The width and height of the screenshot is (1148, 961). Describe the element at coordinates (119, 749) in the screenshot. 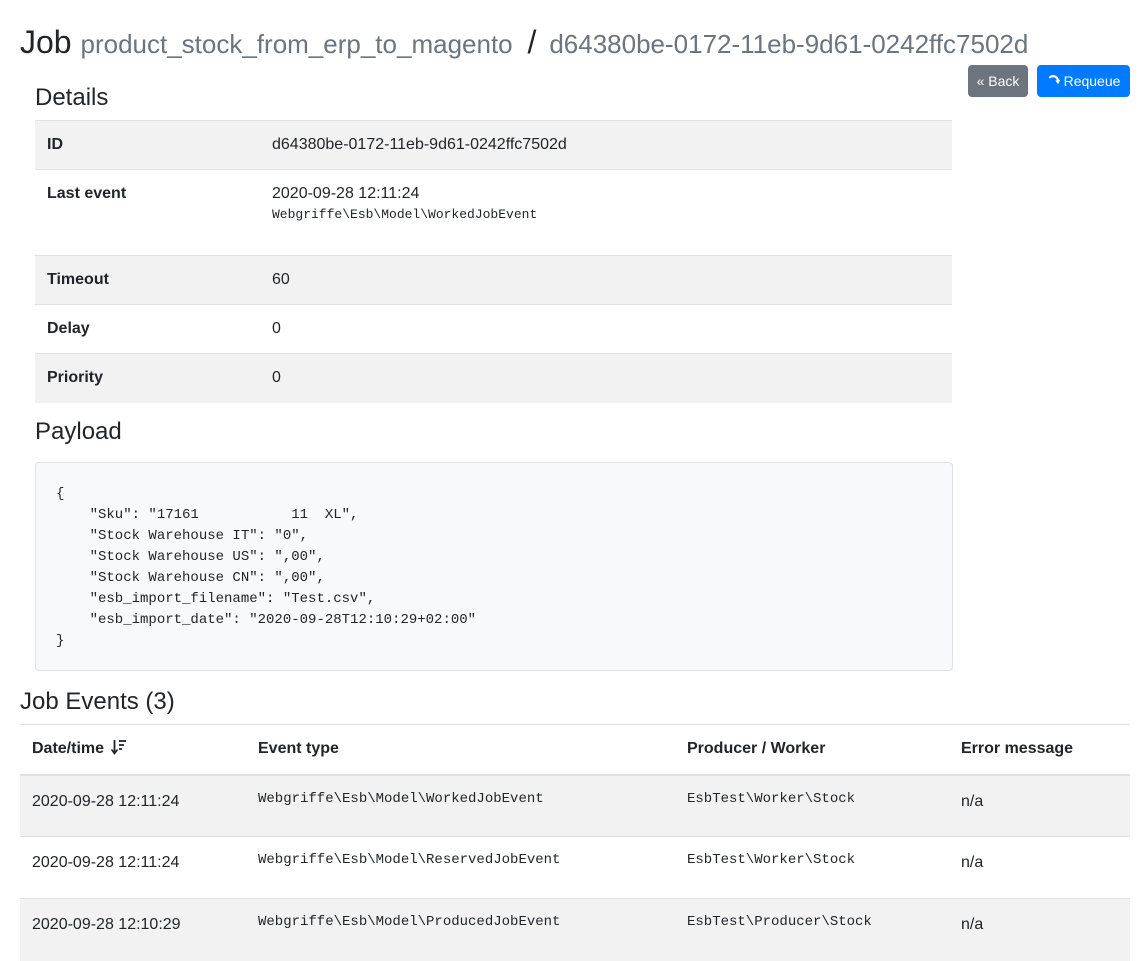

I see `sort-descending-icon` at that location.